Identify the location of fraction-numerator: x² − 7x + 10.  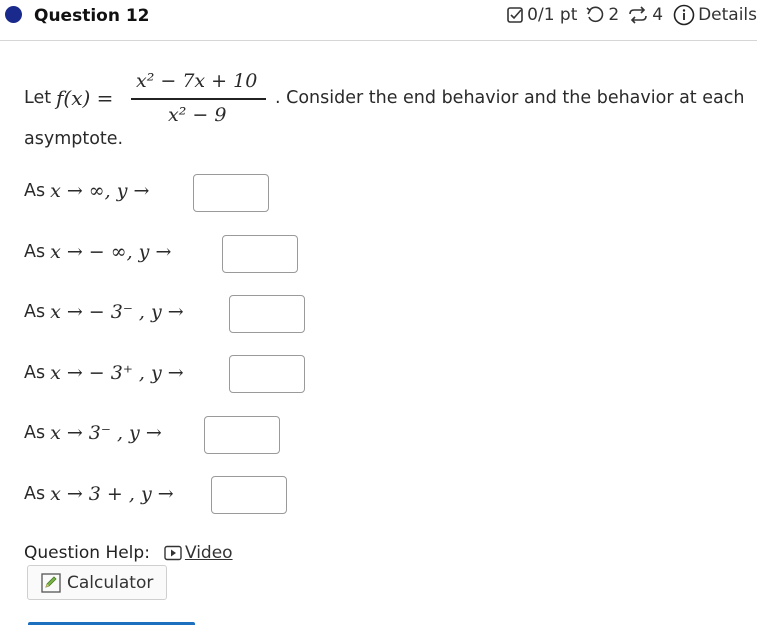
(197, 81).